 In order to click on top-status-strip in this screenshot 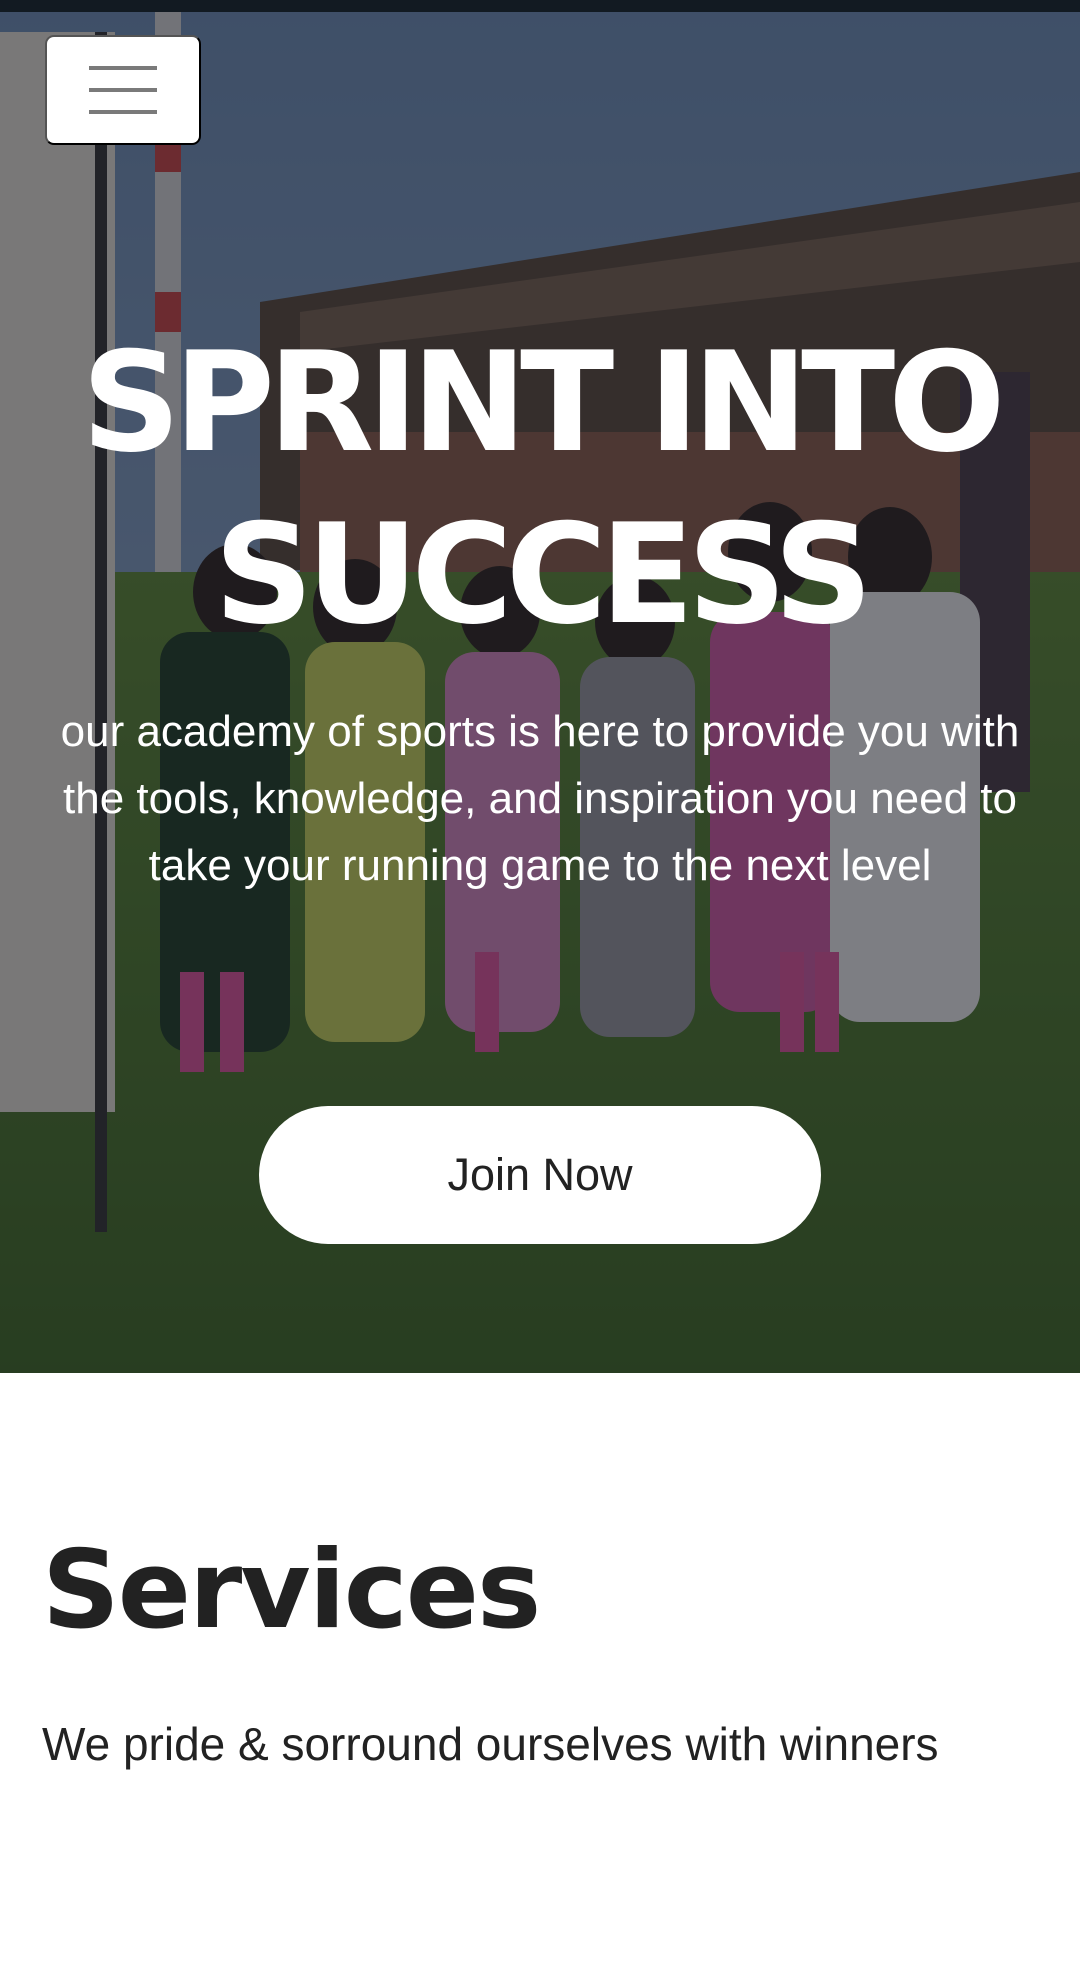, I will do `click(540, 6)`.